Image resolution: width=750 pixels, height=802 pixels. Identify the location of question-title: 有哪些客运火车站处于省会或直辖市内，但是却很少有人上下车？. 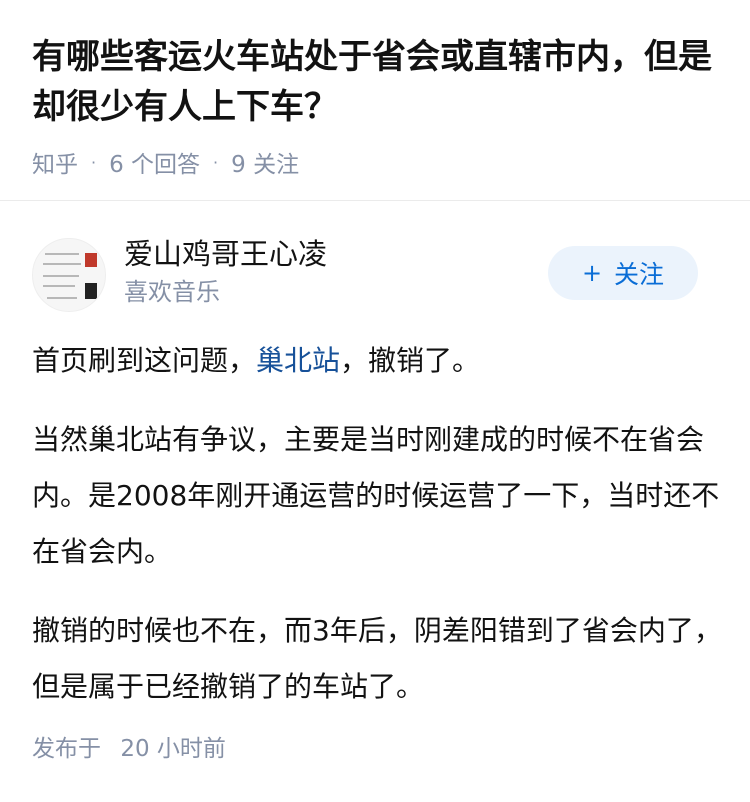
(375, 82).